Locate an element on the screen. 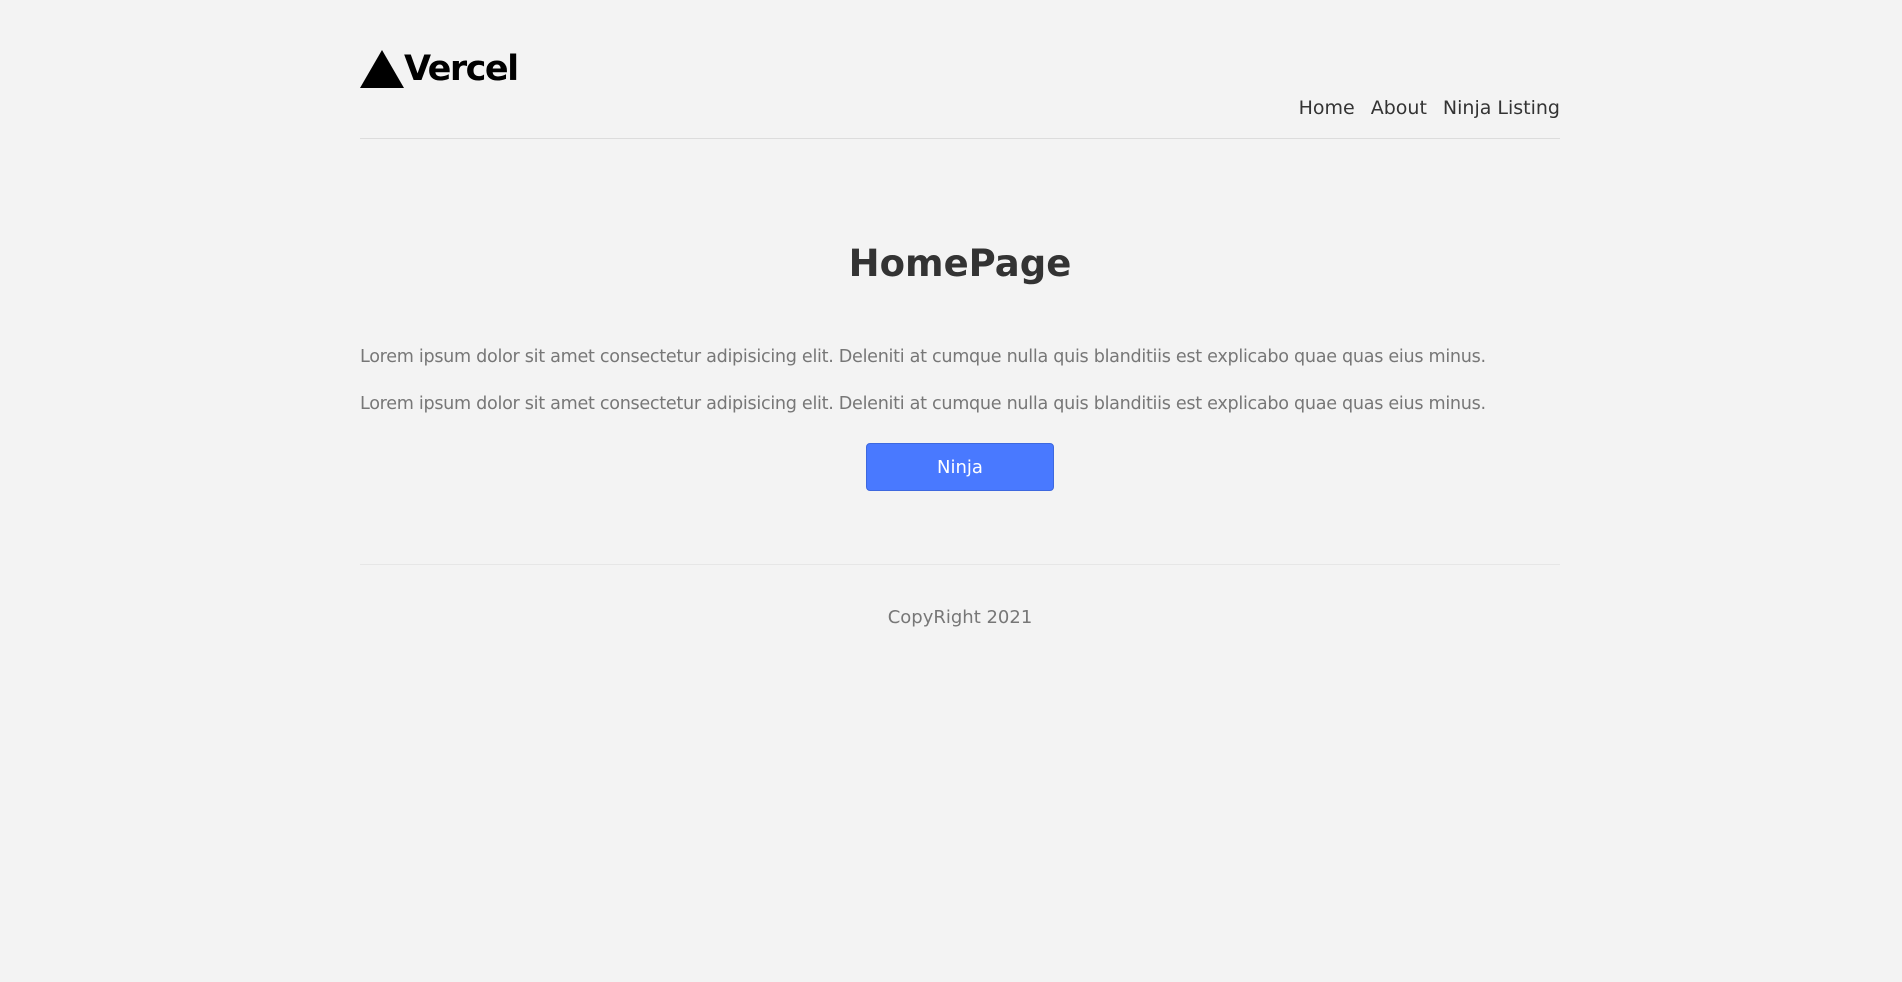 The image size is (1902, 982). triangle-logo-icon is located at coordinates (382, 69).